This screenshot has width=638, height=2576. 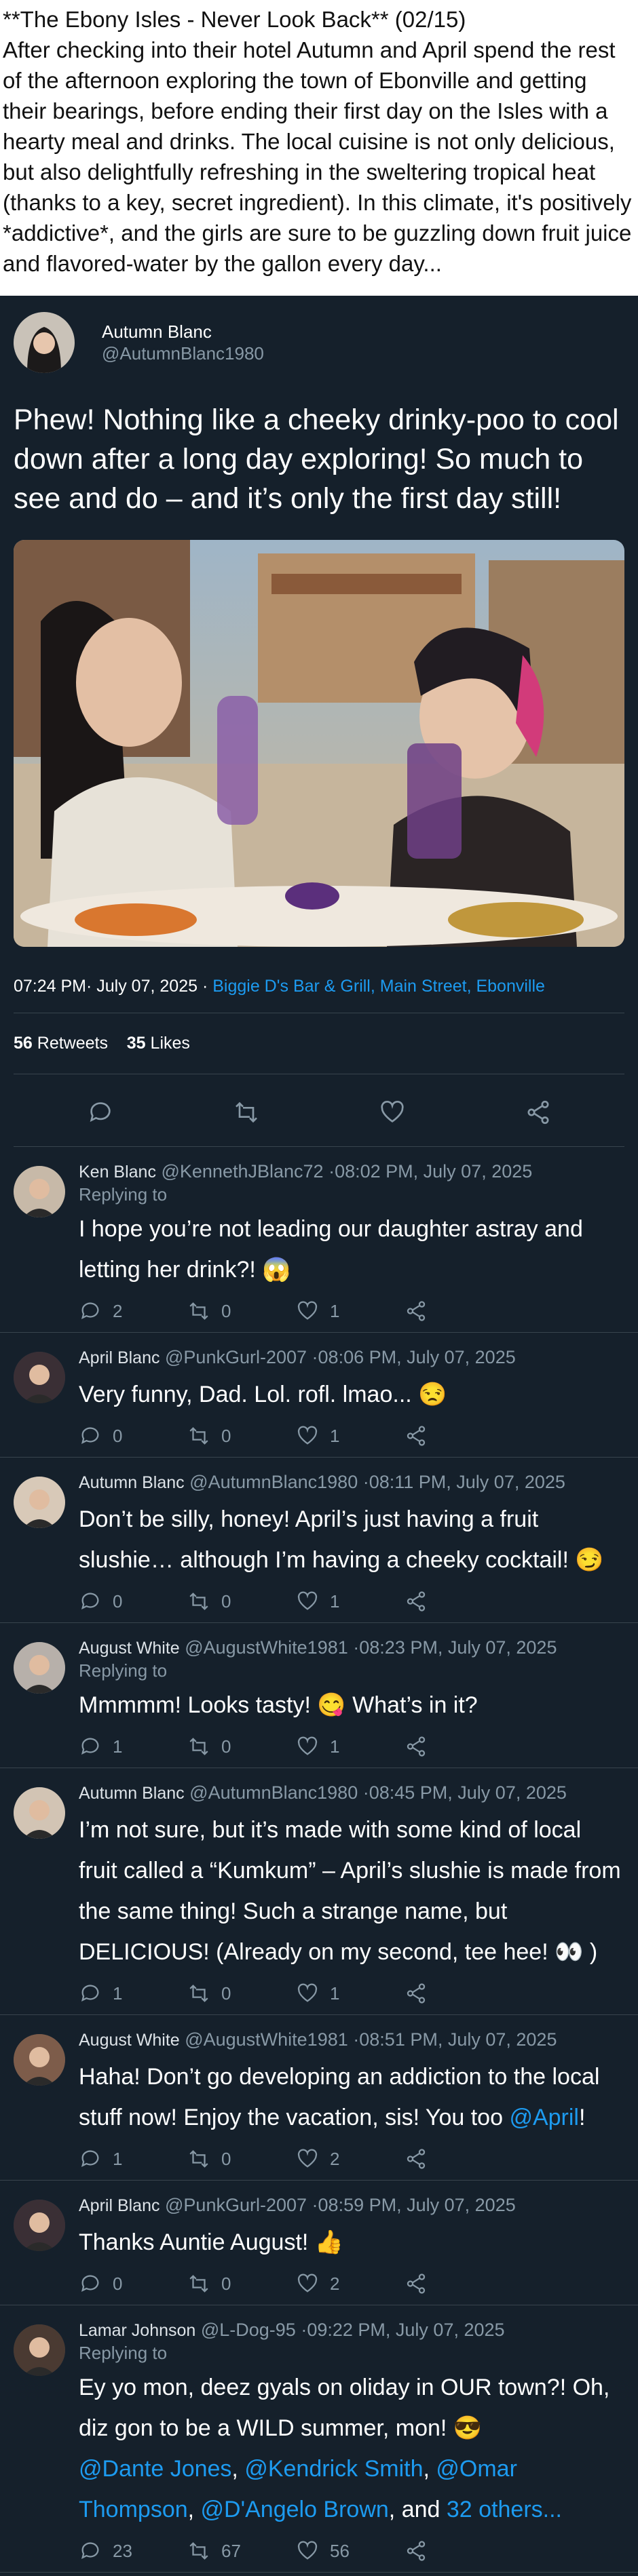 What do you see at coordinates (226, 1746) in the screenshot?
I see `retweet-count: 0` at bounding box center [226, 1746].